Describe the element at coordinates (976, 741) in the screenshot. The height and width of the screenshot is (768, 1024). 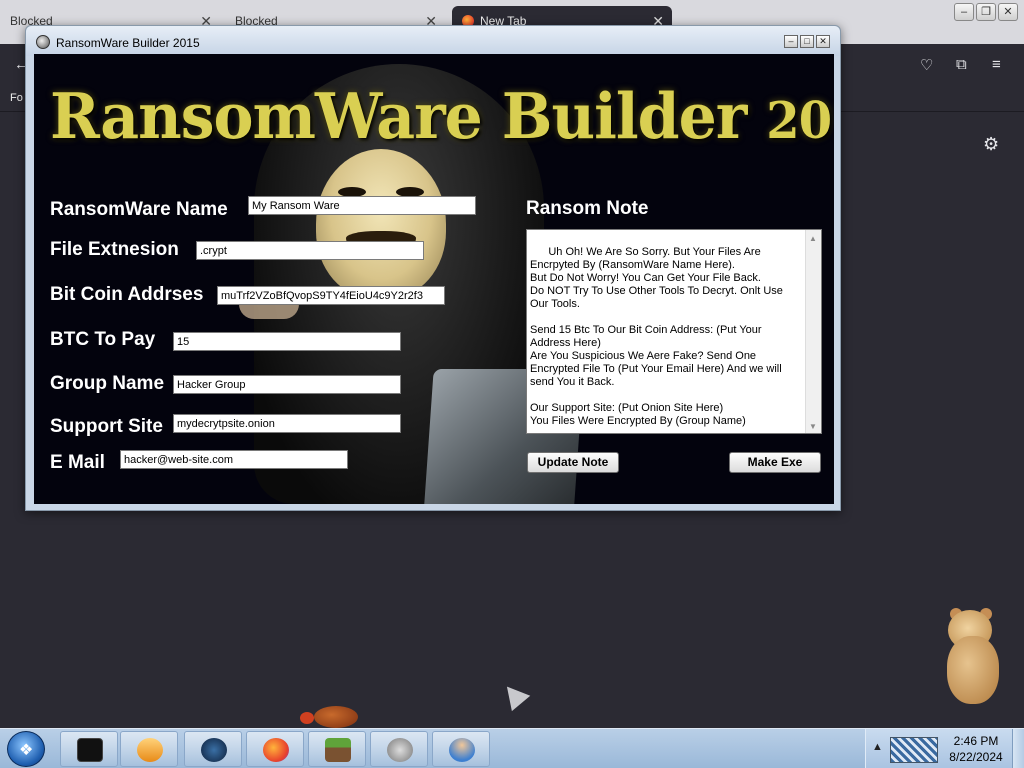
I see `clock-time: 2:46 PM` at that location.